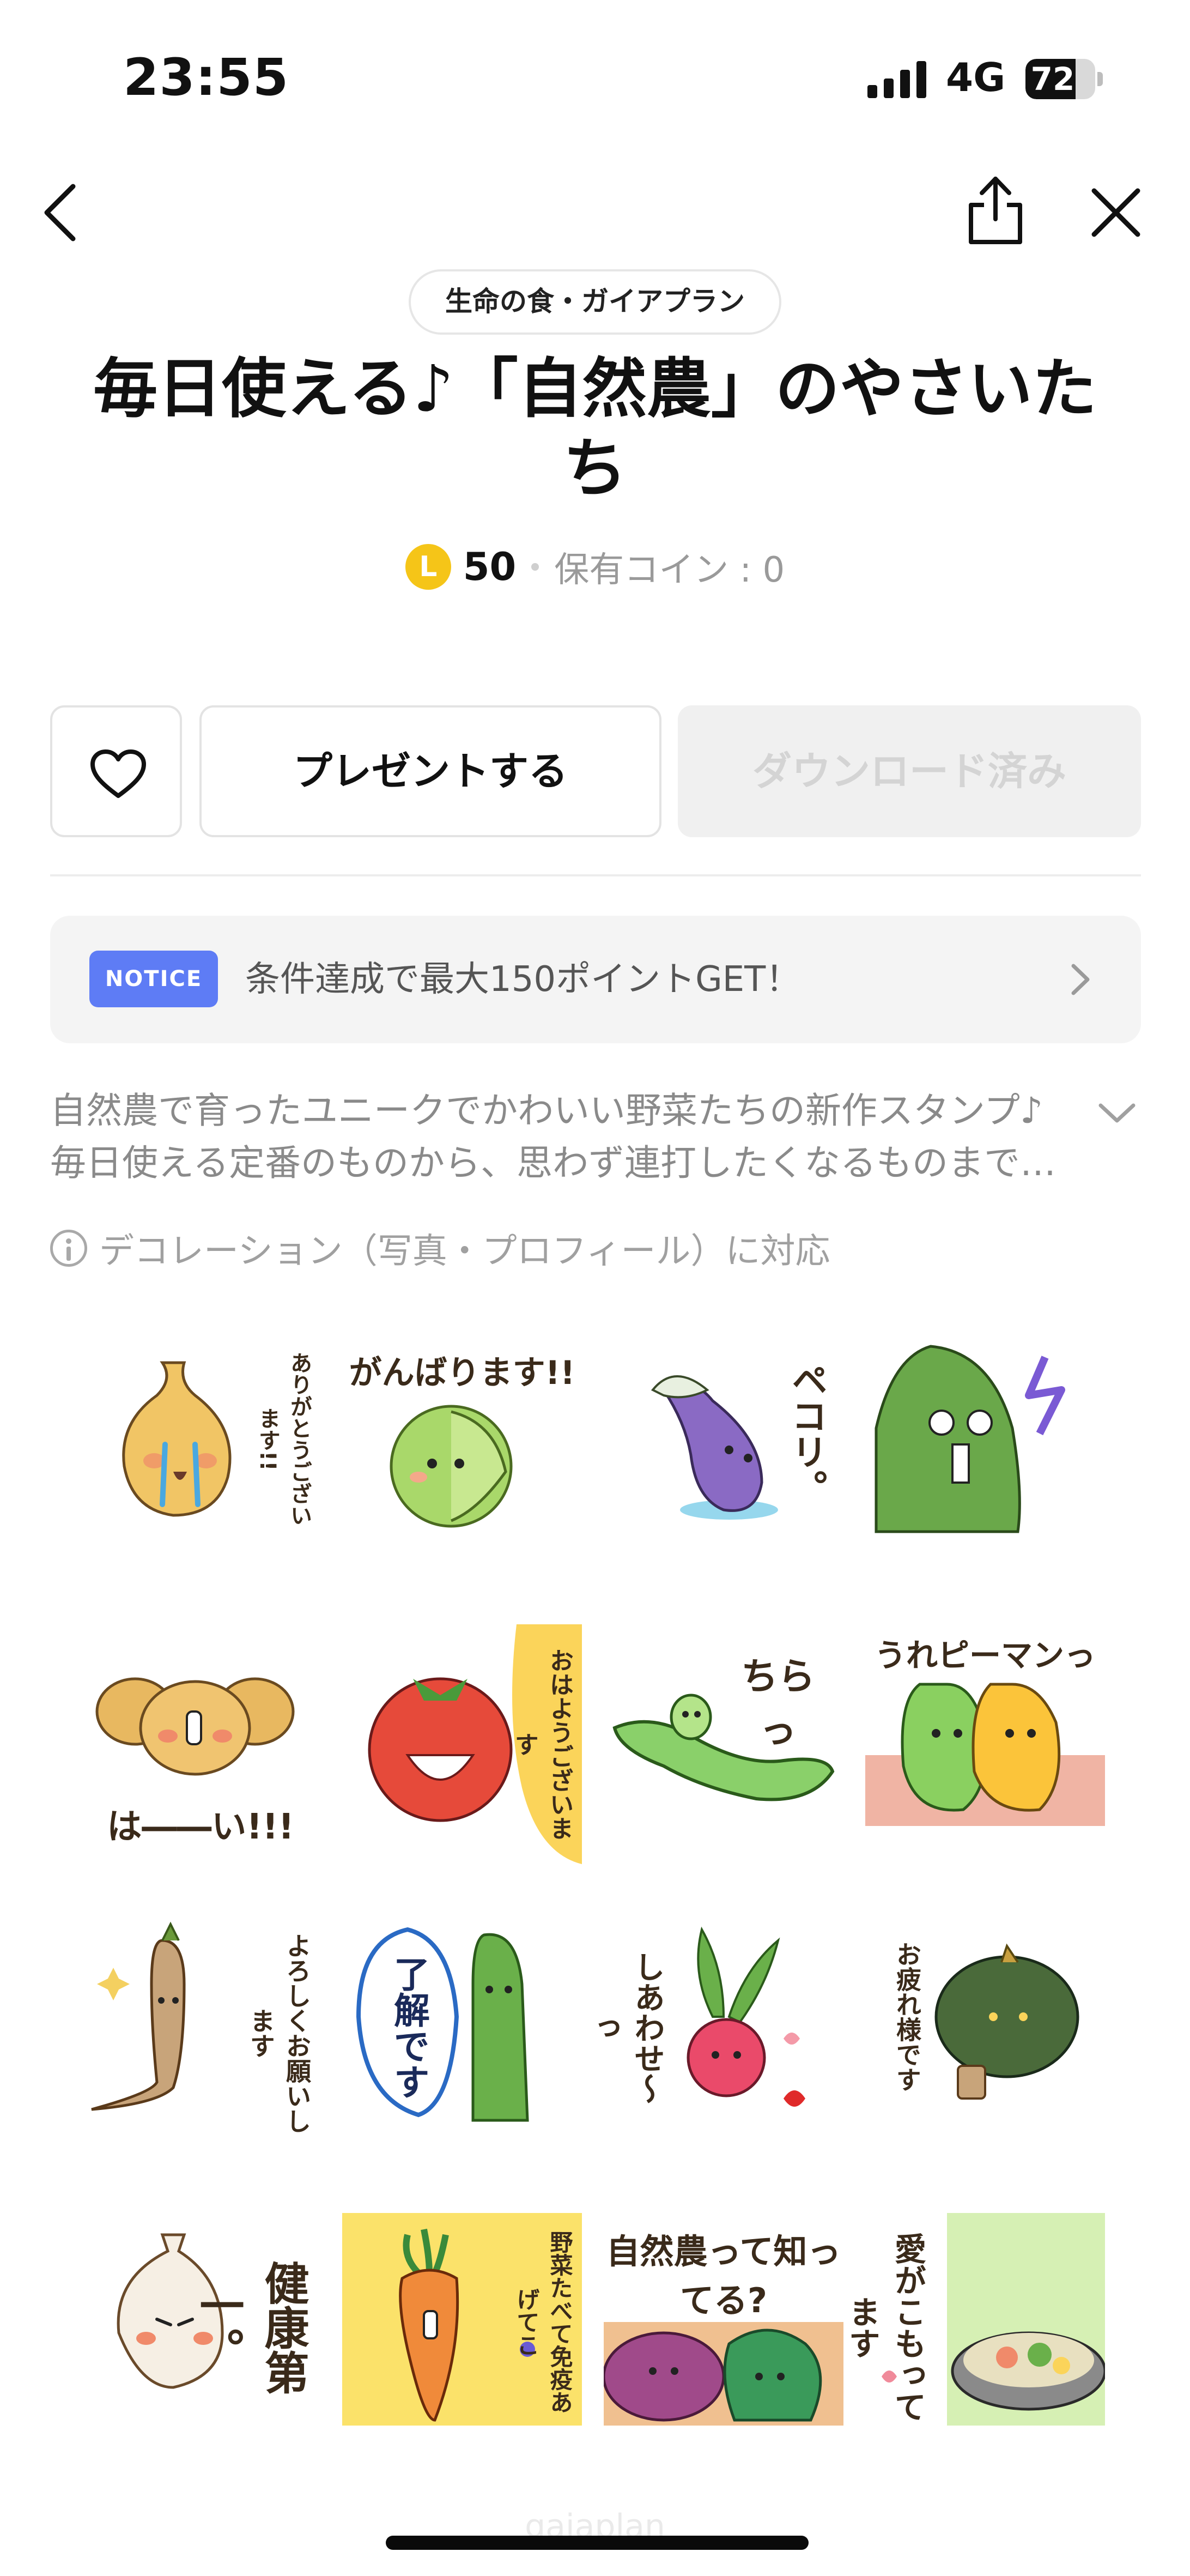  I want to click on sticker-caption: 野菜たべて免疫あげてこ, so click(543, 2322).